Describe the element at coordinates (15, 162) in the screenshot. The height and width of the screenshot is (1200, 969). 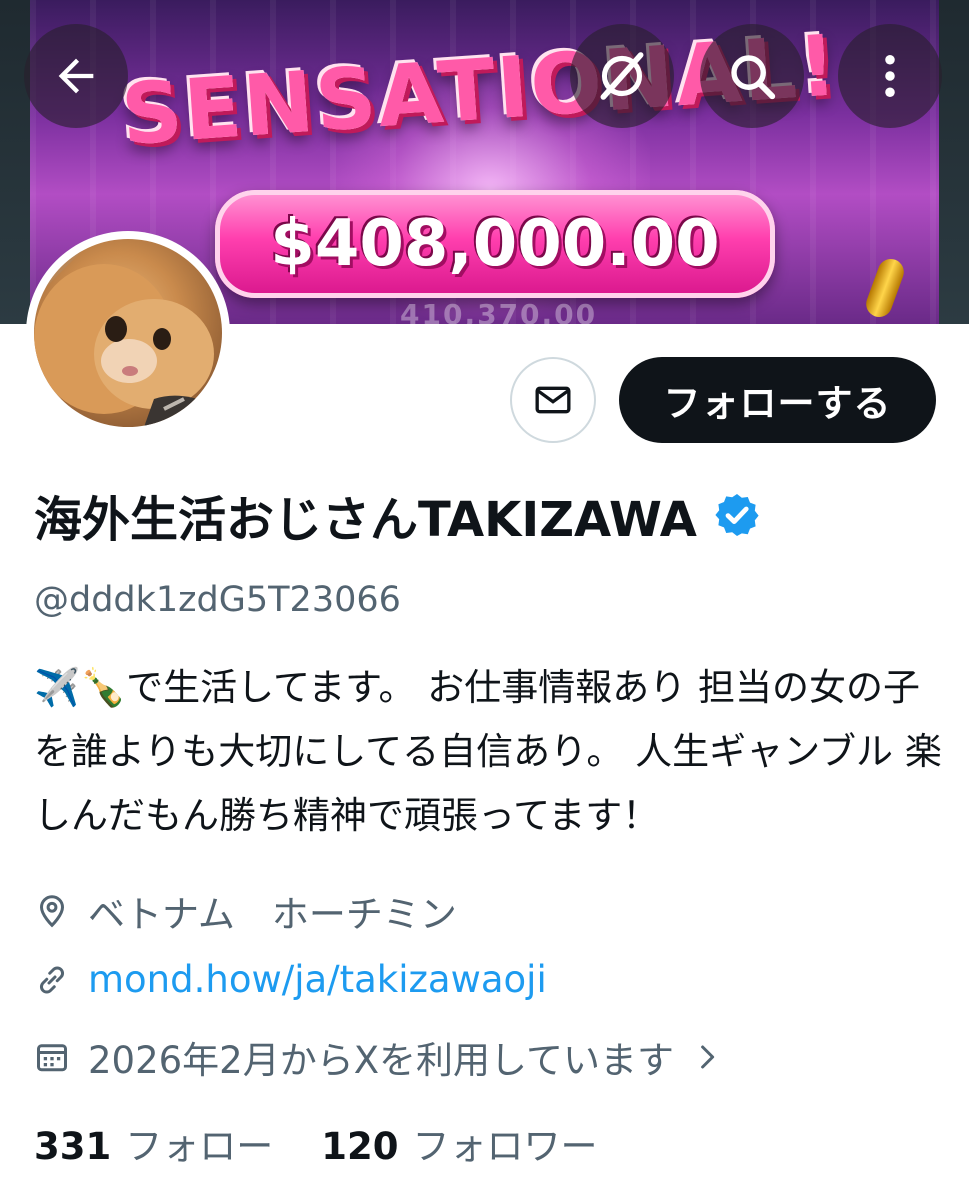
I see `banner-side-panel` at that location.